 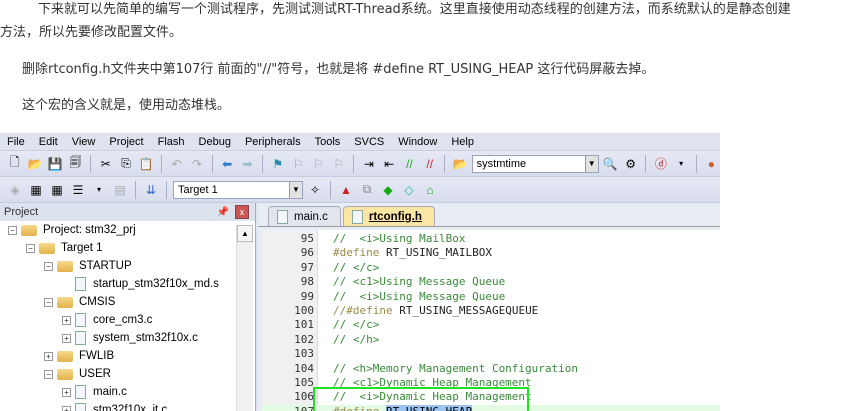 I want to click on line-number: 102, so click(x=304, y=339).